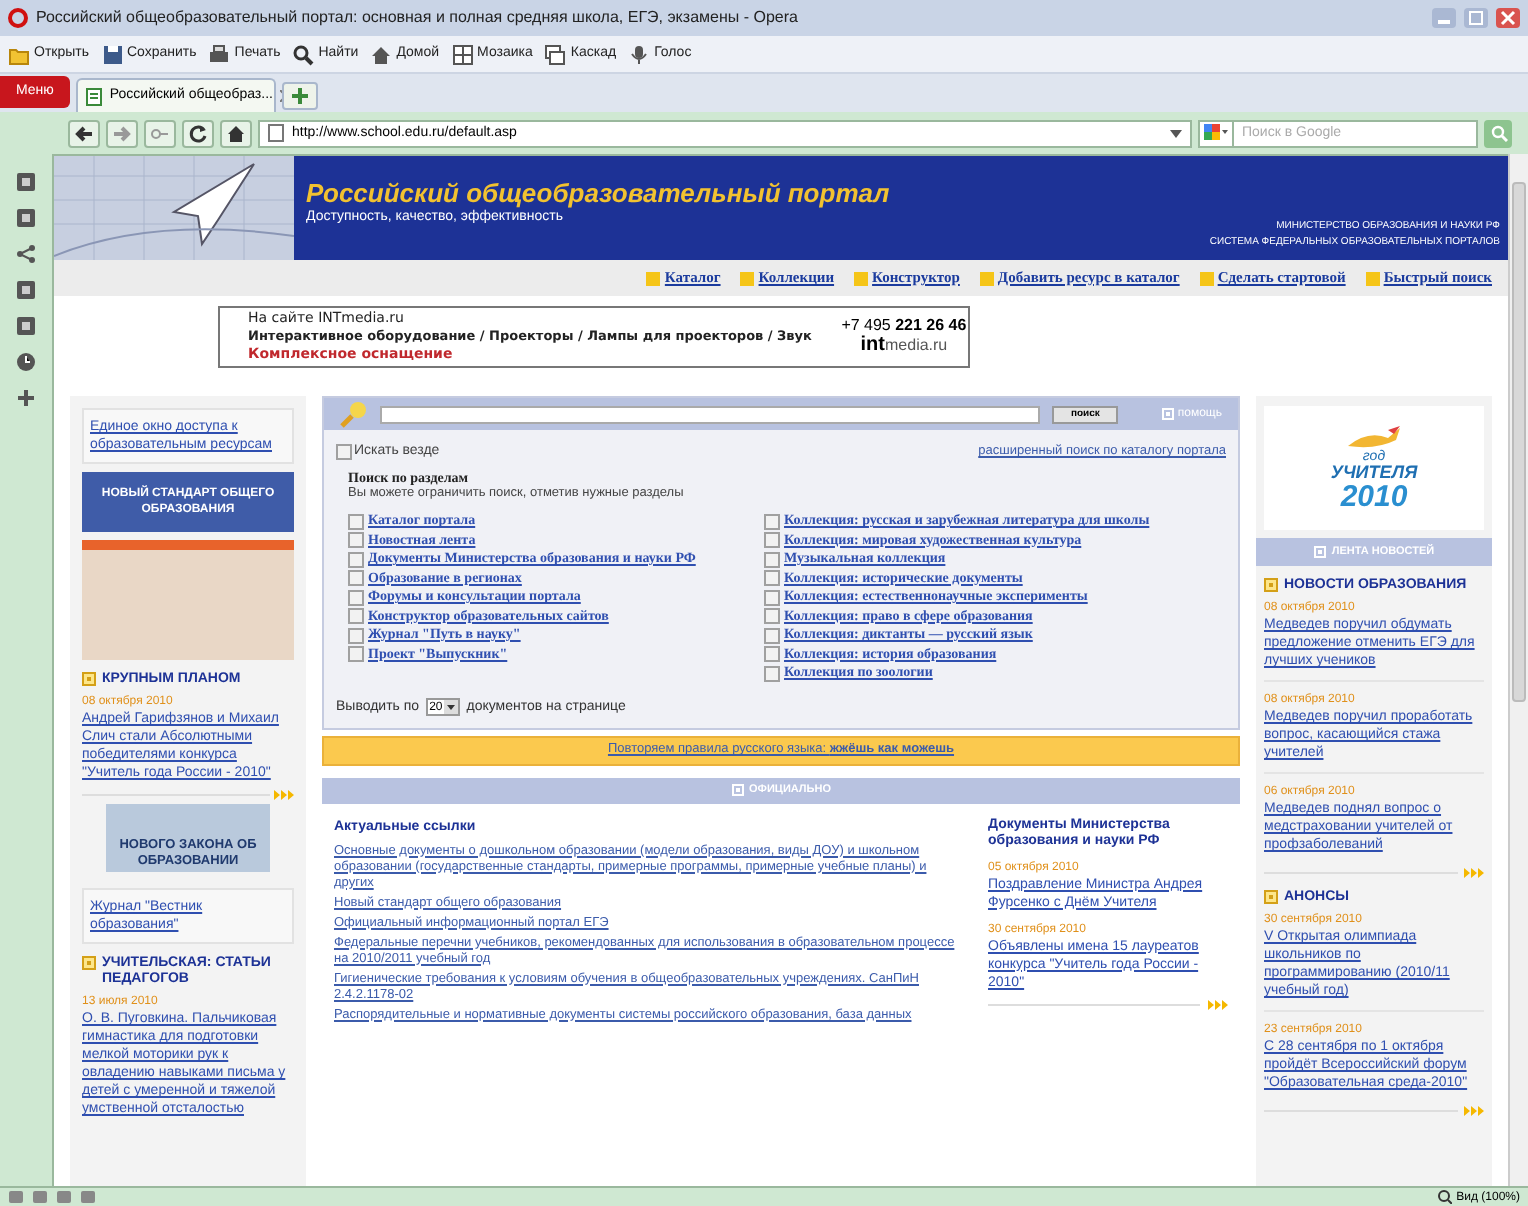 The height and width of the screenshot is (1206, 1528). I want to click on magnifier-icon, so click(354, 414).